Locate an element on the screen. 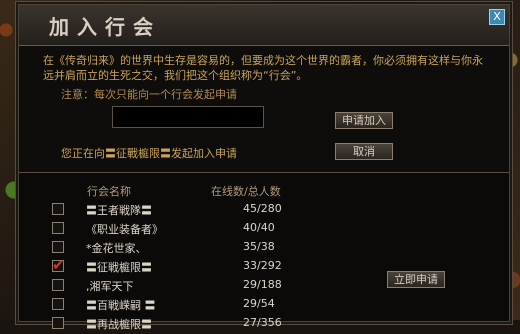 The width and height of the screenshot is (520, 334). guild-name: 〓百戦嵘嗣 〓 is located at coordinates (121, 305).